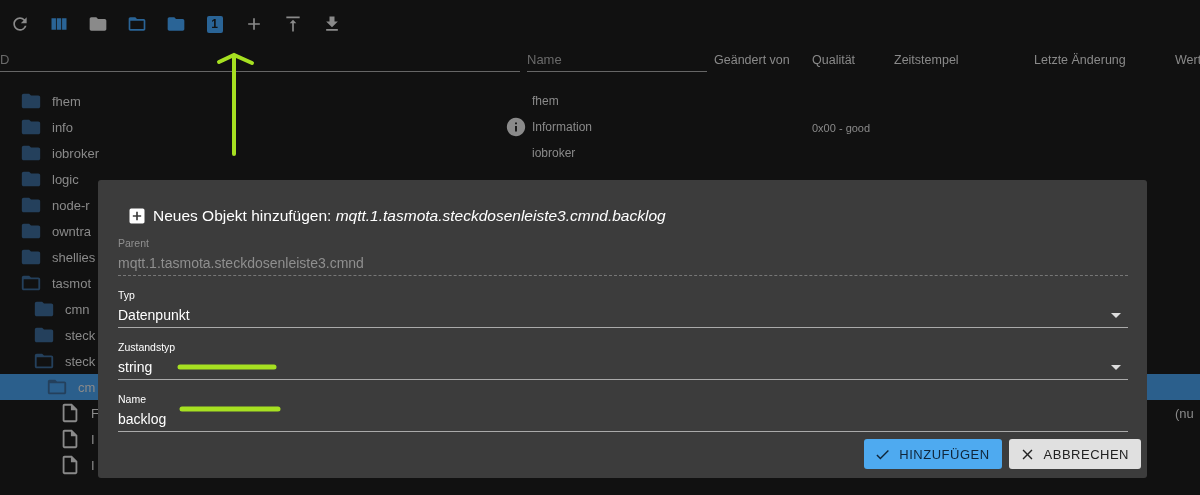 The image size is (1200, 495). I want to click on field-label: Parent, so click(134, 243).